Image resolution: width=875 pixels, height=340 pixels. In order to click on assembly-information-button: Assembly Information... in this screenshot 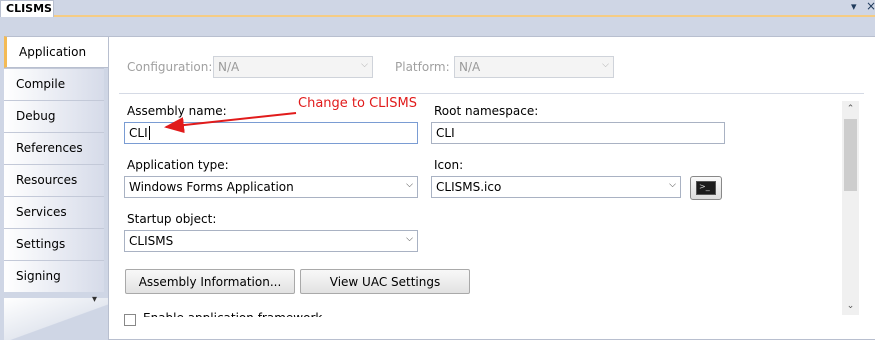, I will do `click(210, 281)`.